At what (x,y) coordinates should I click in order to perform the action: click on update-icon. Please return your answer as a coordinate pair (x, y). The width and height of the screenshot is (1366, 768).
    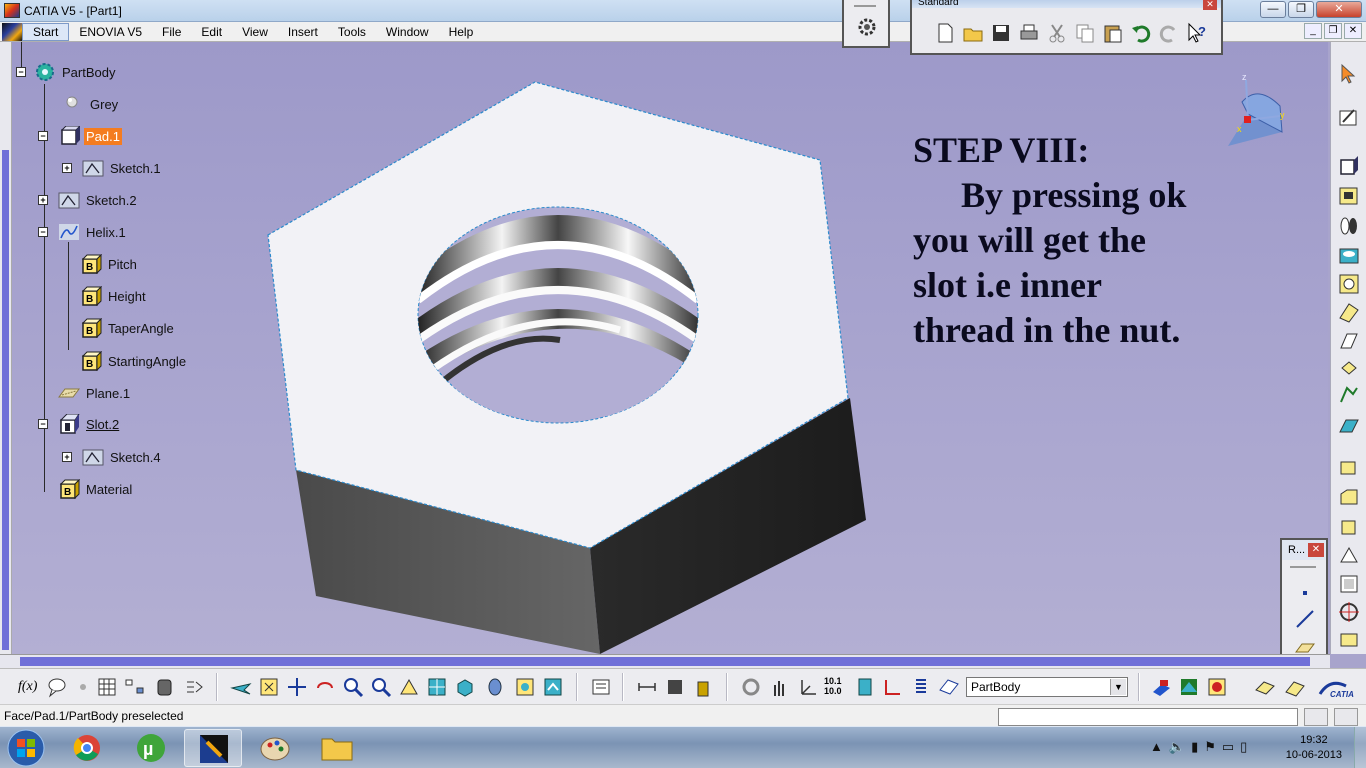
    Looking at the image, I should click on (751, 687).